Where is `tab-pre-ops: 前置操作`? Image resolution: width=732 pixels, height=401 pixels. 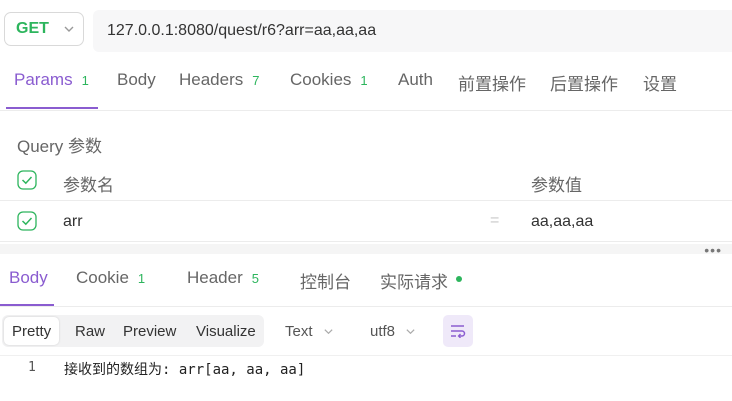 tab-pre-ops: 前置操作 is located at coordinates (492, 89).